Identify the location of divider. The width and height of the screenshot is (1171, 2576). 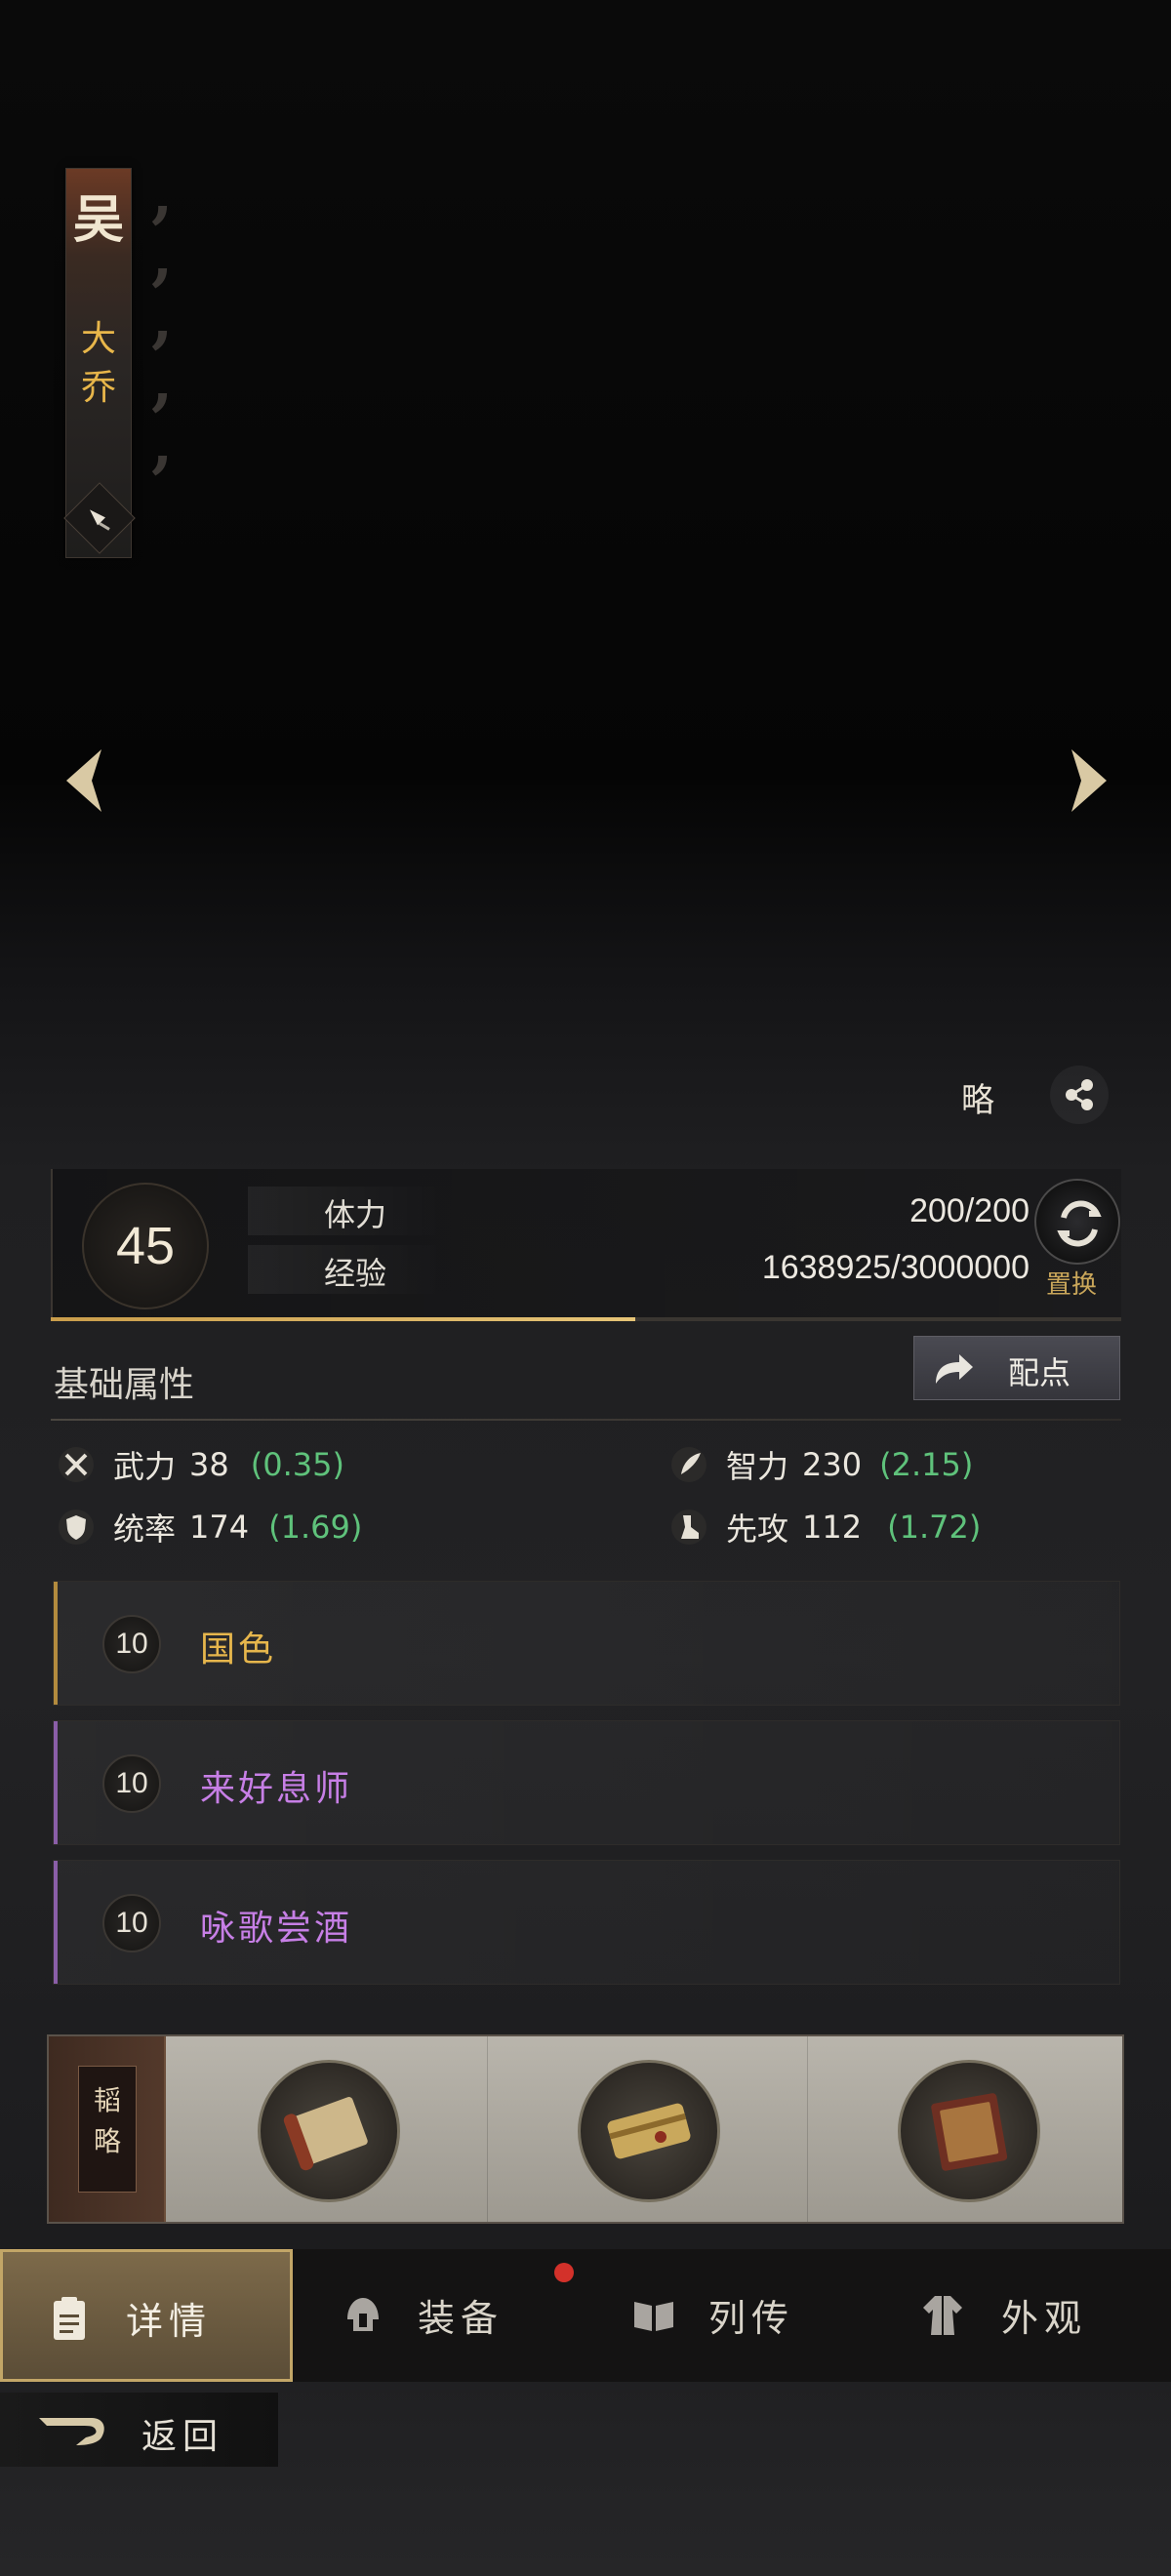
(586, 1420).